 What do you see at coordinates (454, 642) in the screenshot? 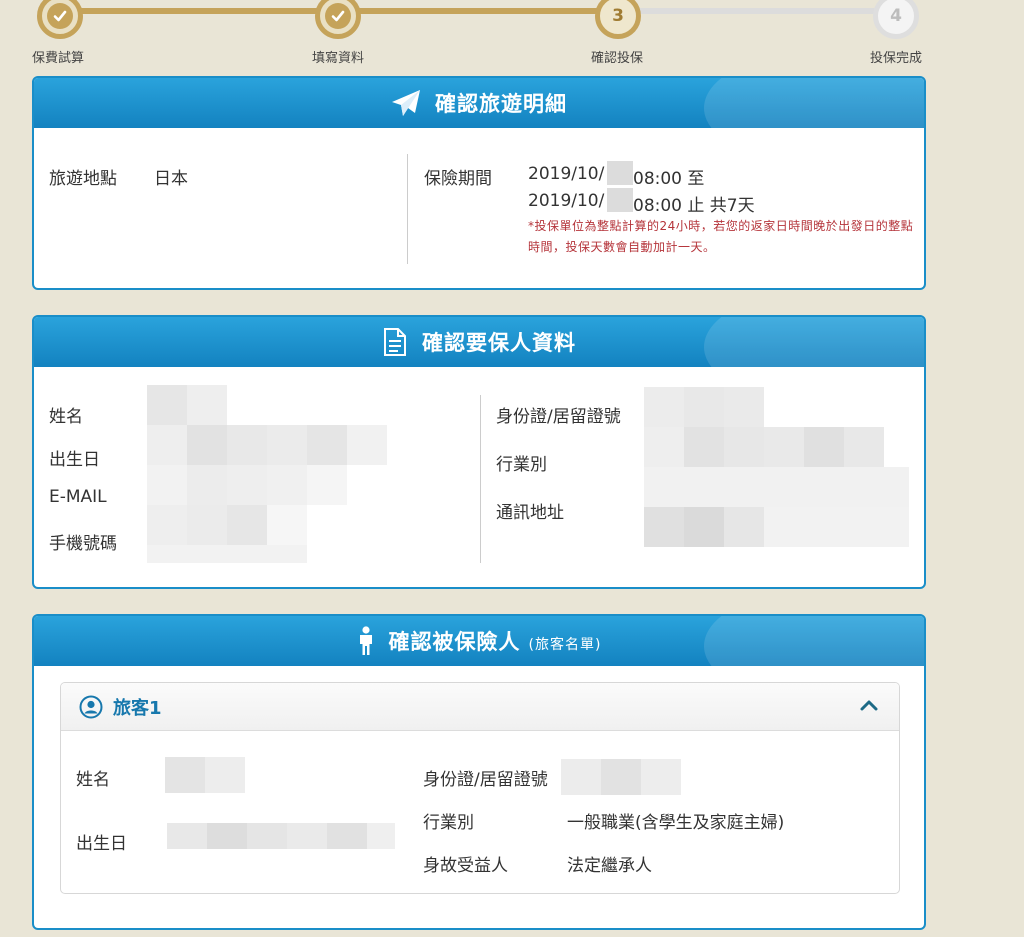
I see `insured-panel-title: 確認被保險人` at bounding box center [454, 642].